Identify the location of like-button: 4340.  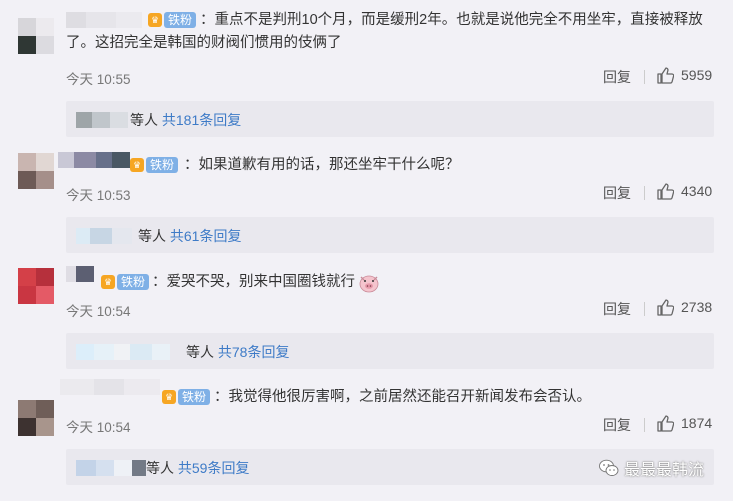
(684, 191).